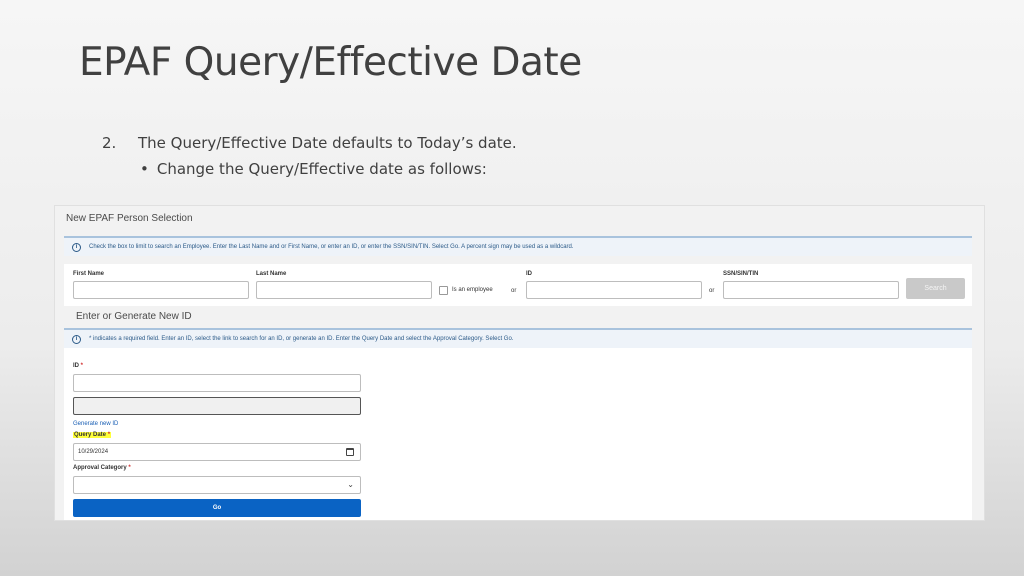  I want to click on search-button: Search, so click(935, 288).